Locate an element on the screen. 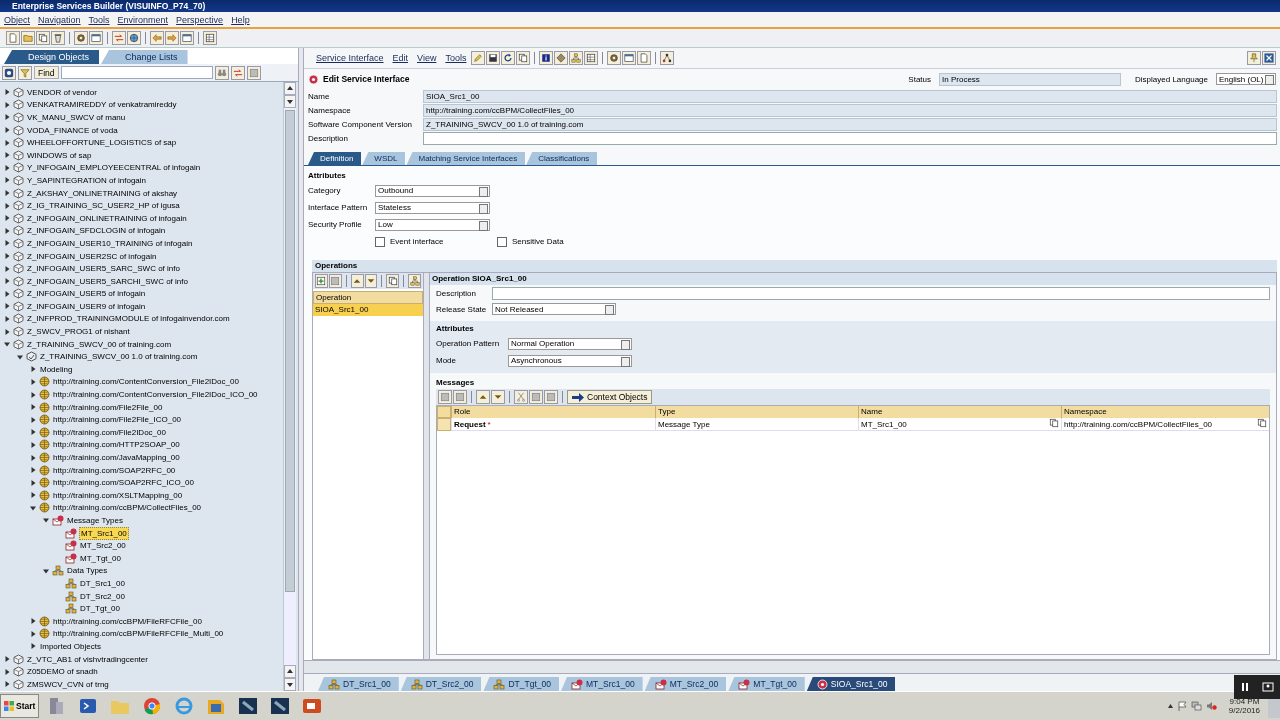  tree-item: Z_INFOGAIN_USER5 of infogain is located at coordinates (86, 294).